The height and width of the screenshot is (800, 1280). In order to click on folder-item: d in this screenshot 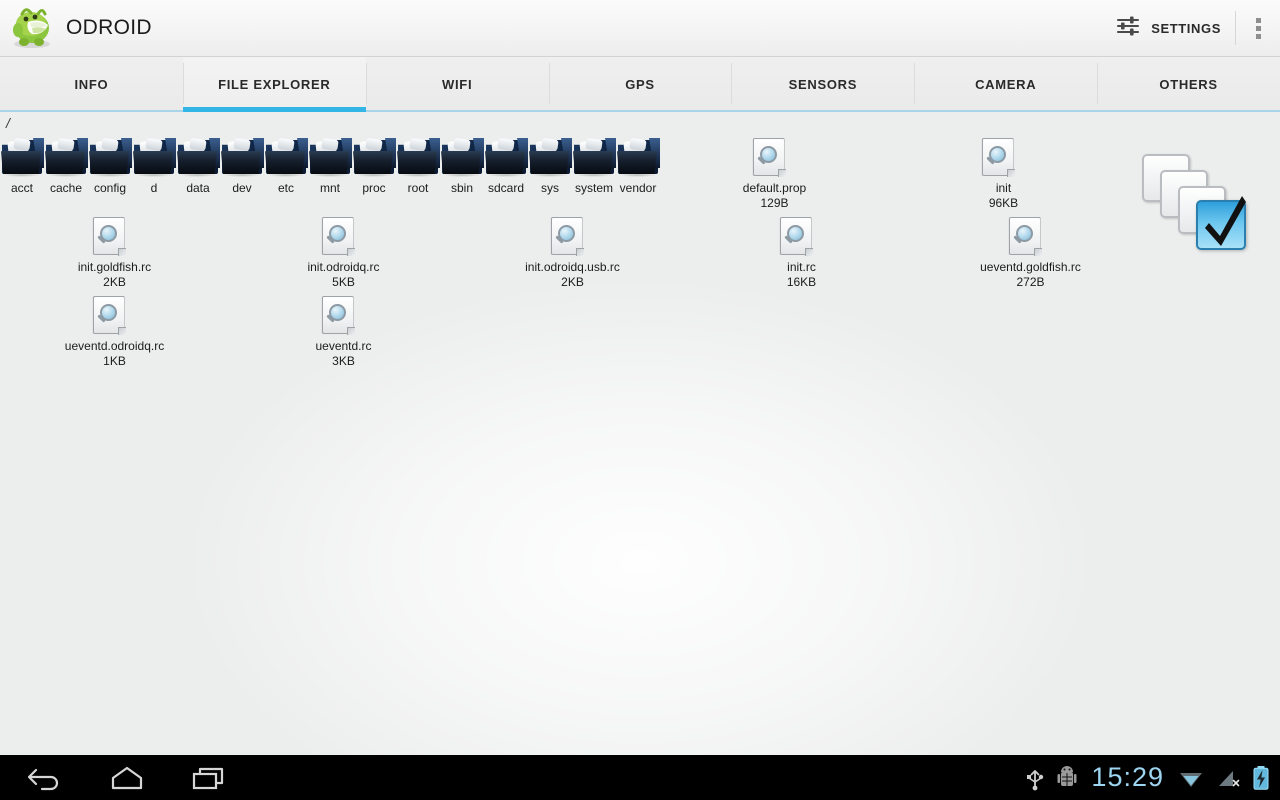, I will do `click(154, 173)`.